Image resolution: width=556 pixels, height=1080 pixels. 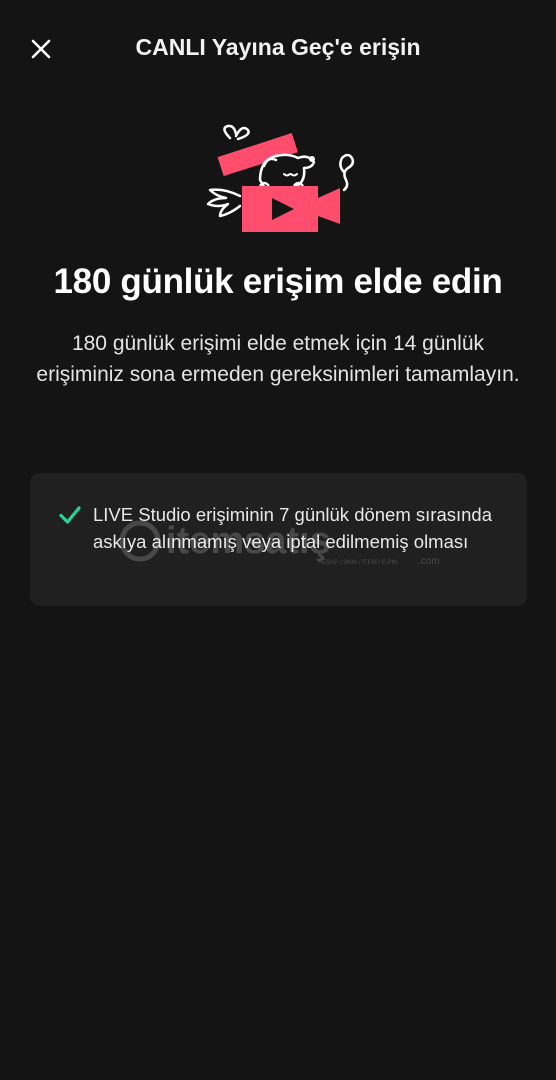 What do you see at coordinates (280, 178) in the screenshot?
I see `gift-box-dog-camera-illustration` at bounding box center [280, 178].